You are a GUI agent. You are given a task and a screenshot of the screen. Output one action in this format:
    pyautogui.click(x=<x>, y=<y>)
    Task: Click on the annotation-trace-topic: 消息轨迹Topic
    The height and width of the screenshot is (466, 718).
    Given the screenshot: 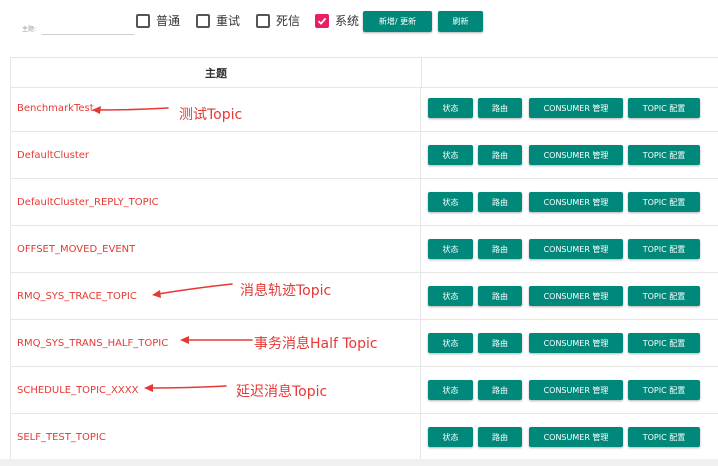 What is the action you would take?
    pyautogui.click(x=286, y=291)
    